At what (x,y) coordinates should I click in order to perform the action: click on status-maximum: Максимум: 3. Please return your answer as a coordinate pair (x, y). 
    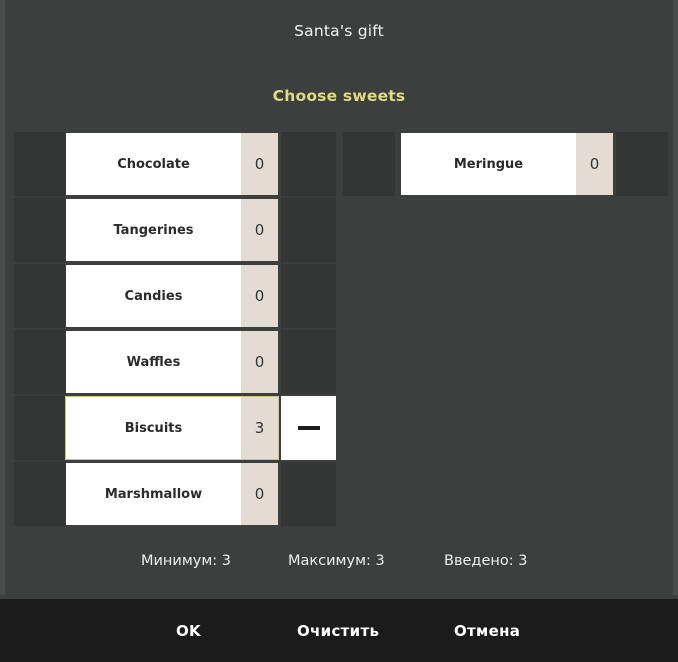
    Looking at the image, I should click on (336, 561).